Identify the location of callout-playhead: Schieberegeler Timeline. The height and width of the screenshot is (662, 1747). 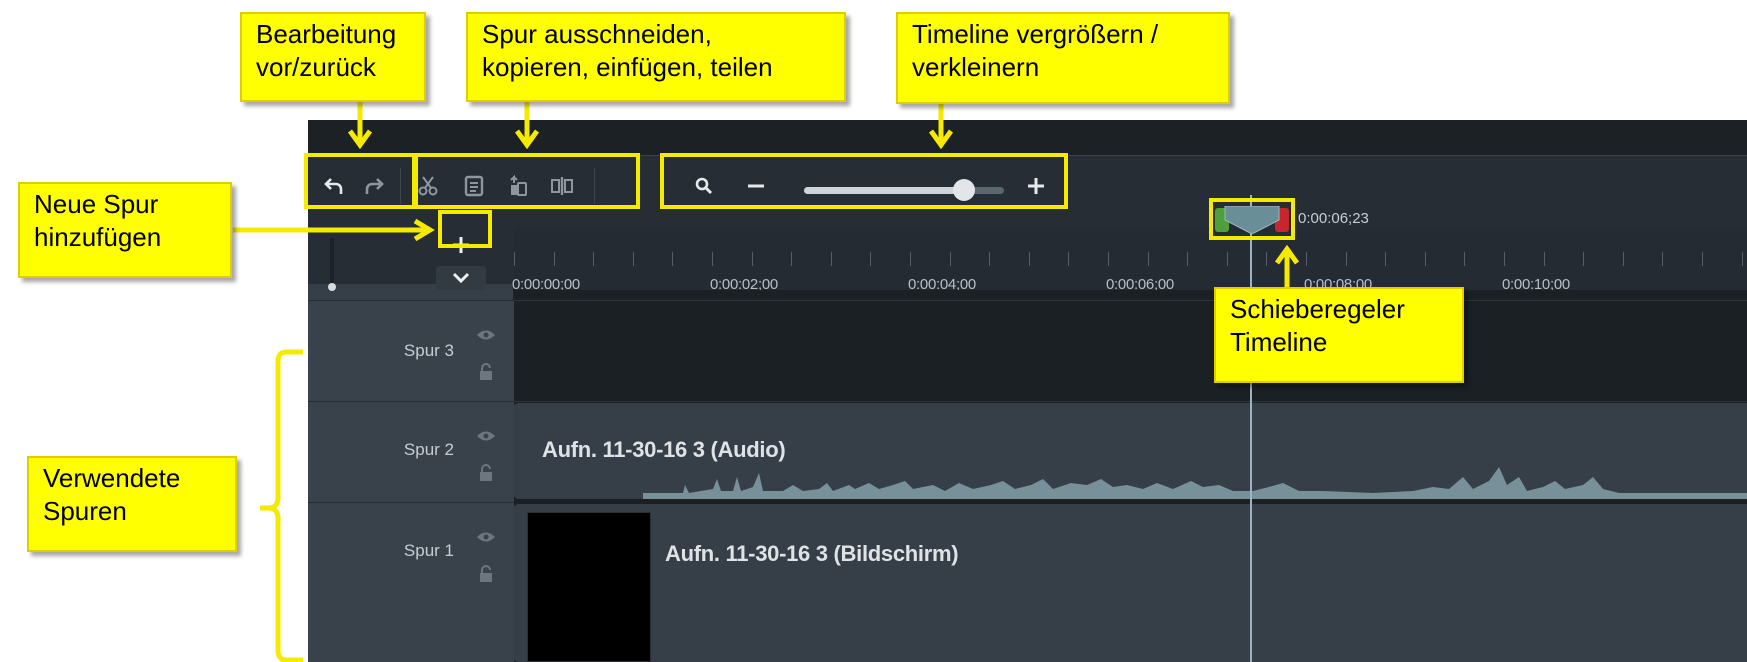
(1339, 335).